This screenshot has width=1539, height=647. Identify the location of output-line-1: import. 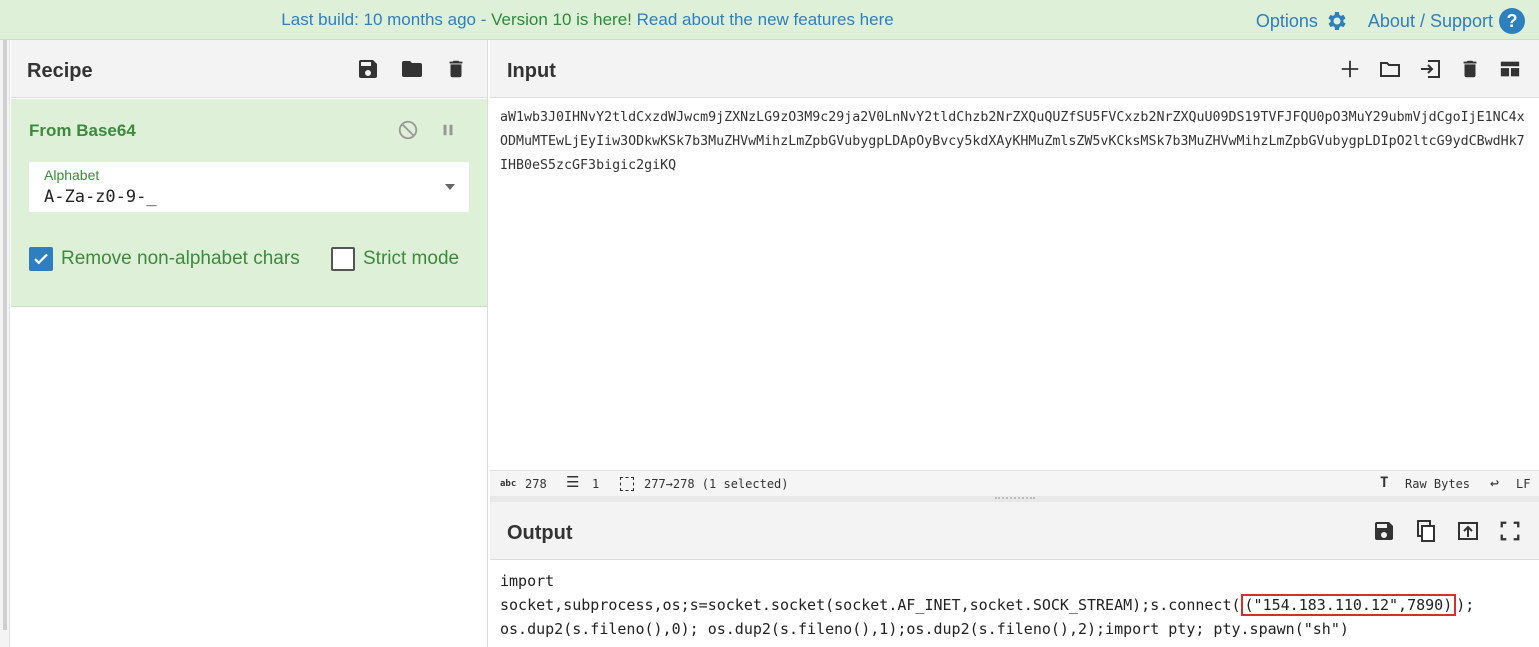
(1016, 581).